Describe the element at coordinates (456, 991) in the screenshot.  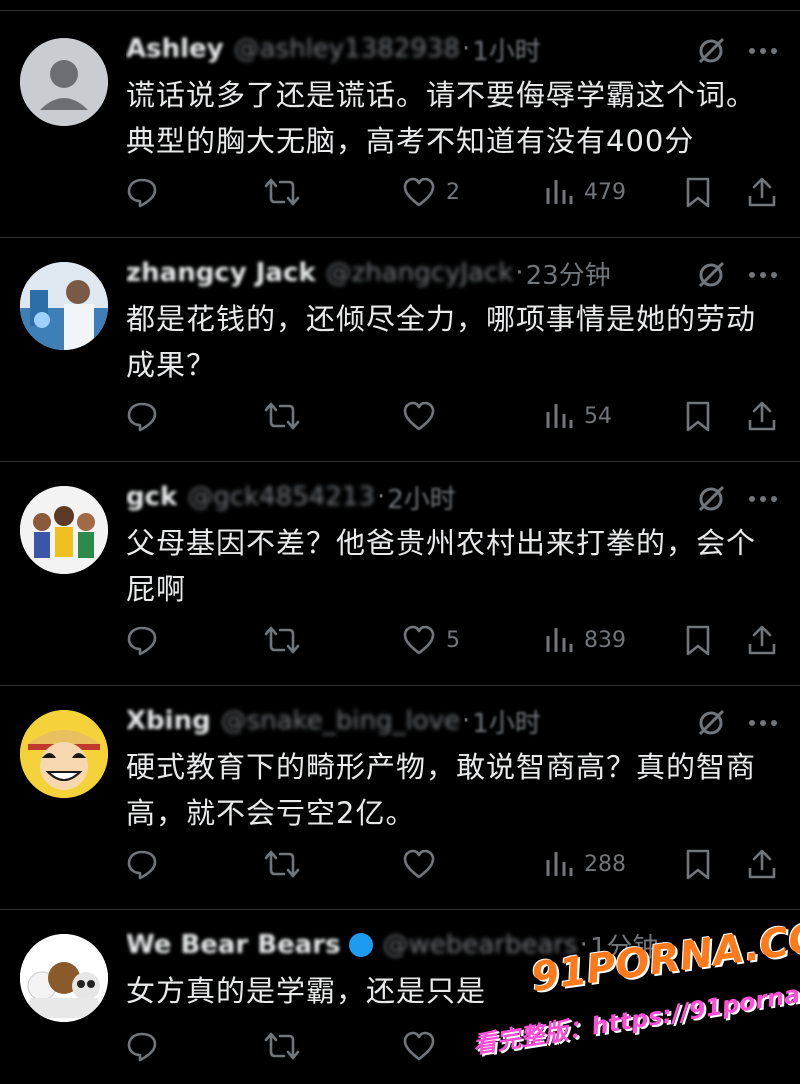
I see `reply-text: 女方真的是学霸，还是只是` at that location.